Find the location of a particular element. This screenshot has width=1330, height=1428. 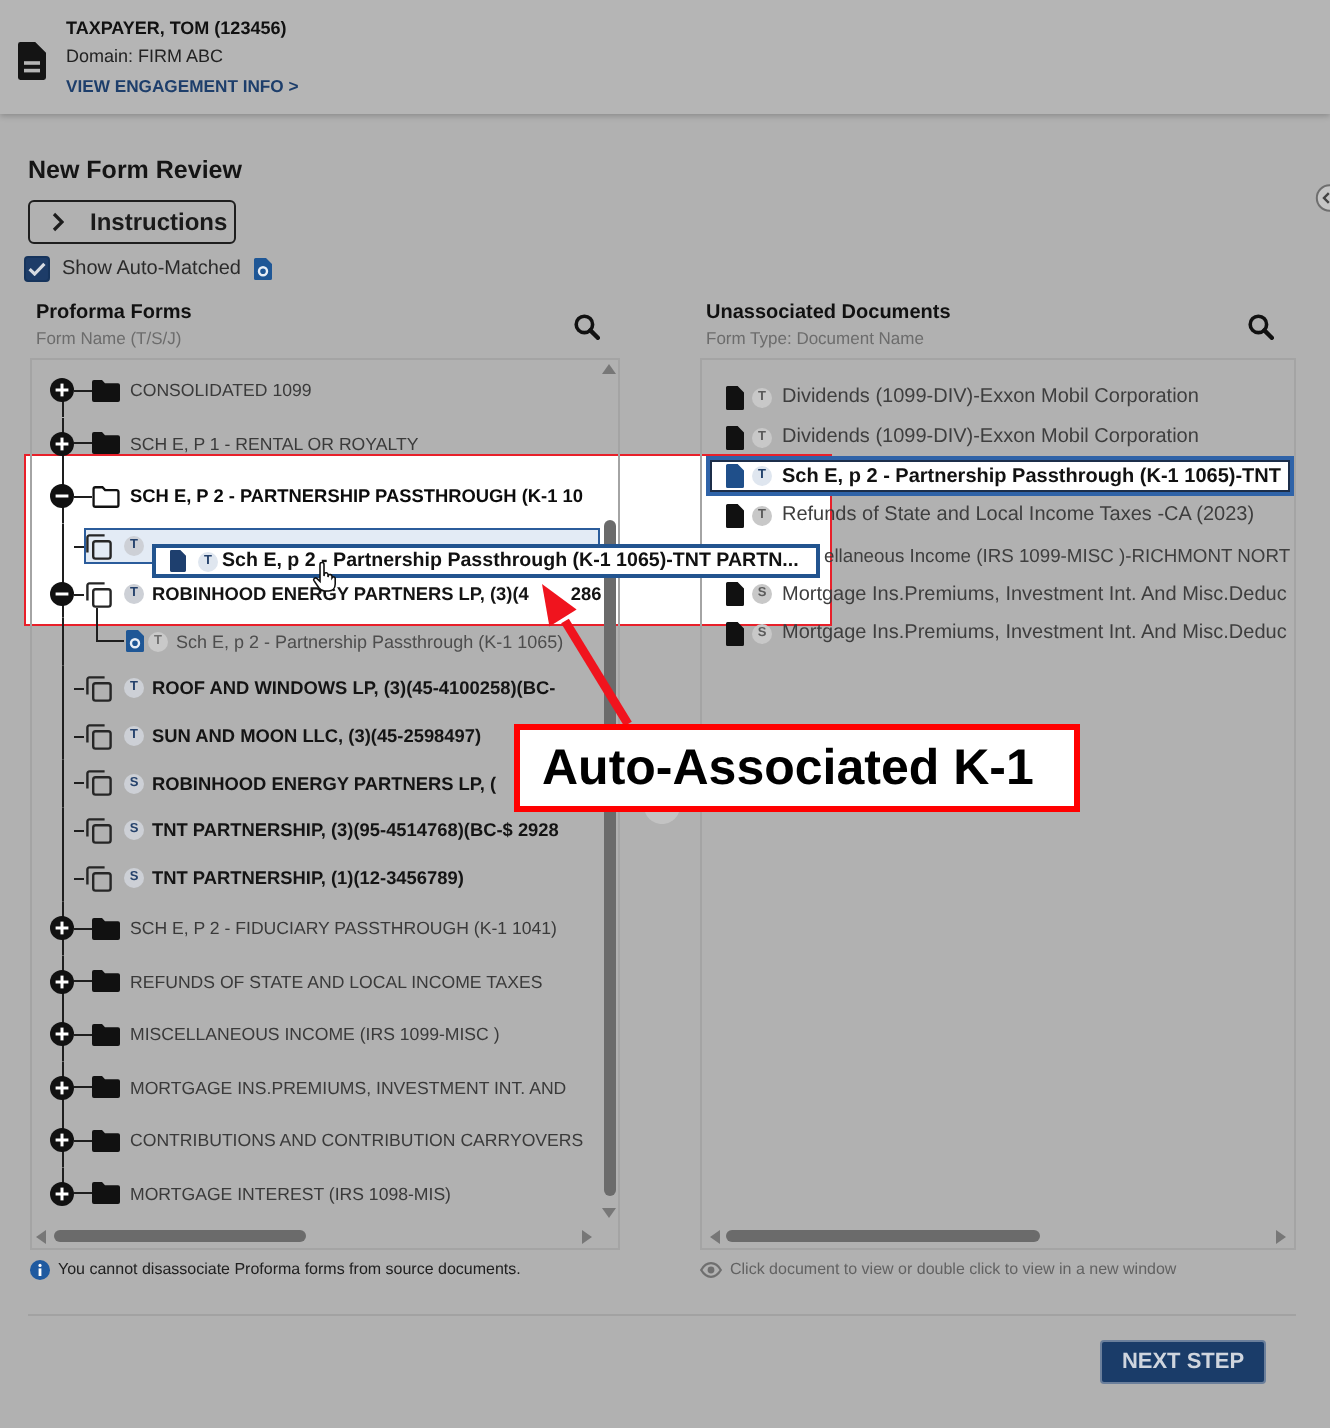

domain-label: Domain: FIRM ABC is located at coordinates (145, 57).